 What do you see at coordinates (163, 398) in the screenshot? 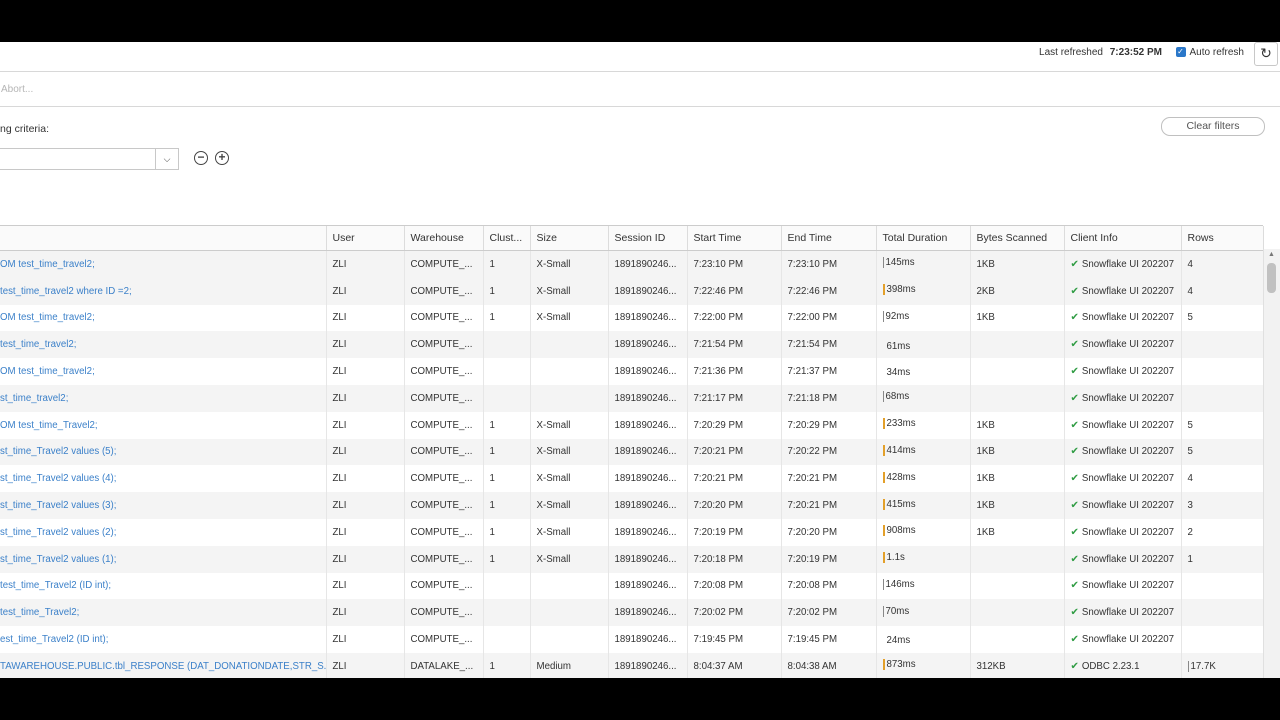
I see `sql-text-cell: st_time_travel2;` at bounding box center [163, 398].